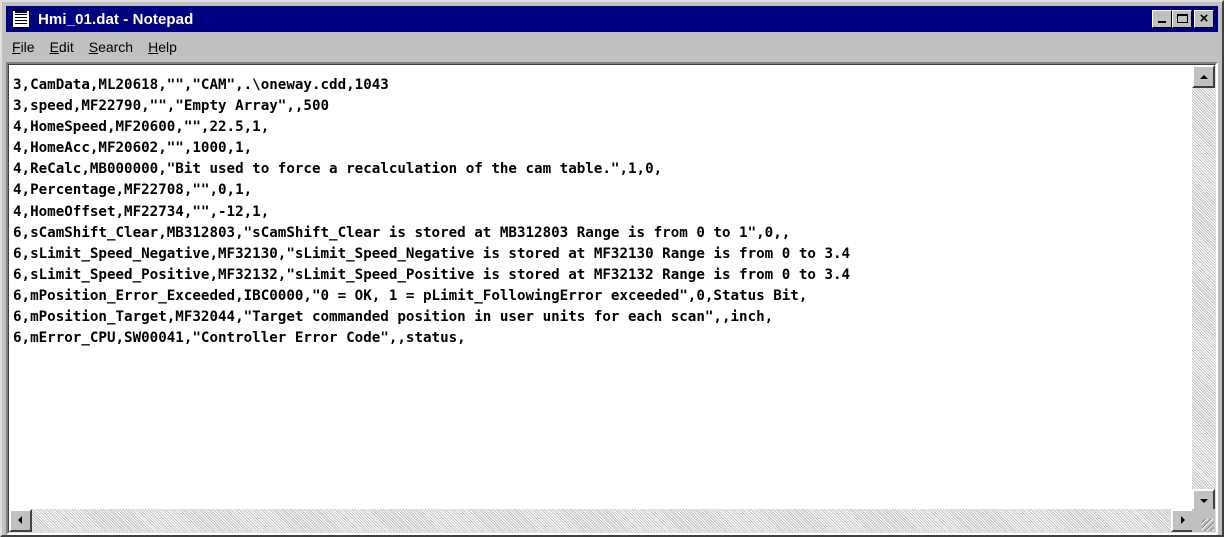  I want to click on menu-edit: Edit, so click(61, 47).